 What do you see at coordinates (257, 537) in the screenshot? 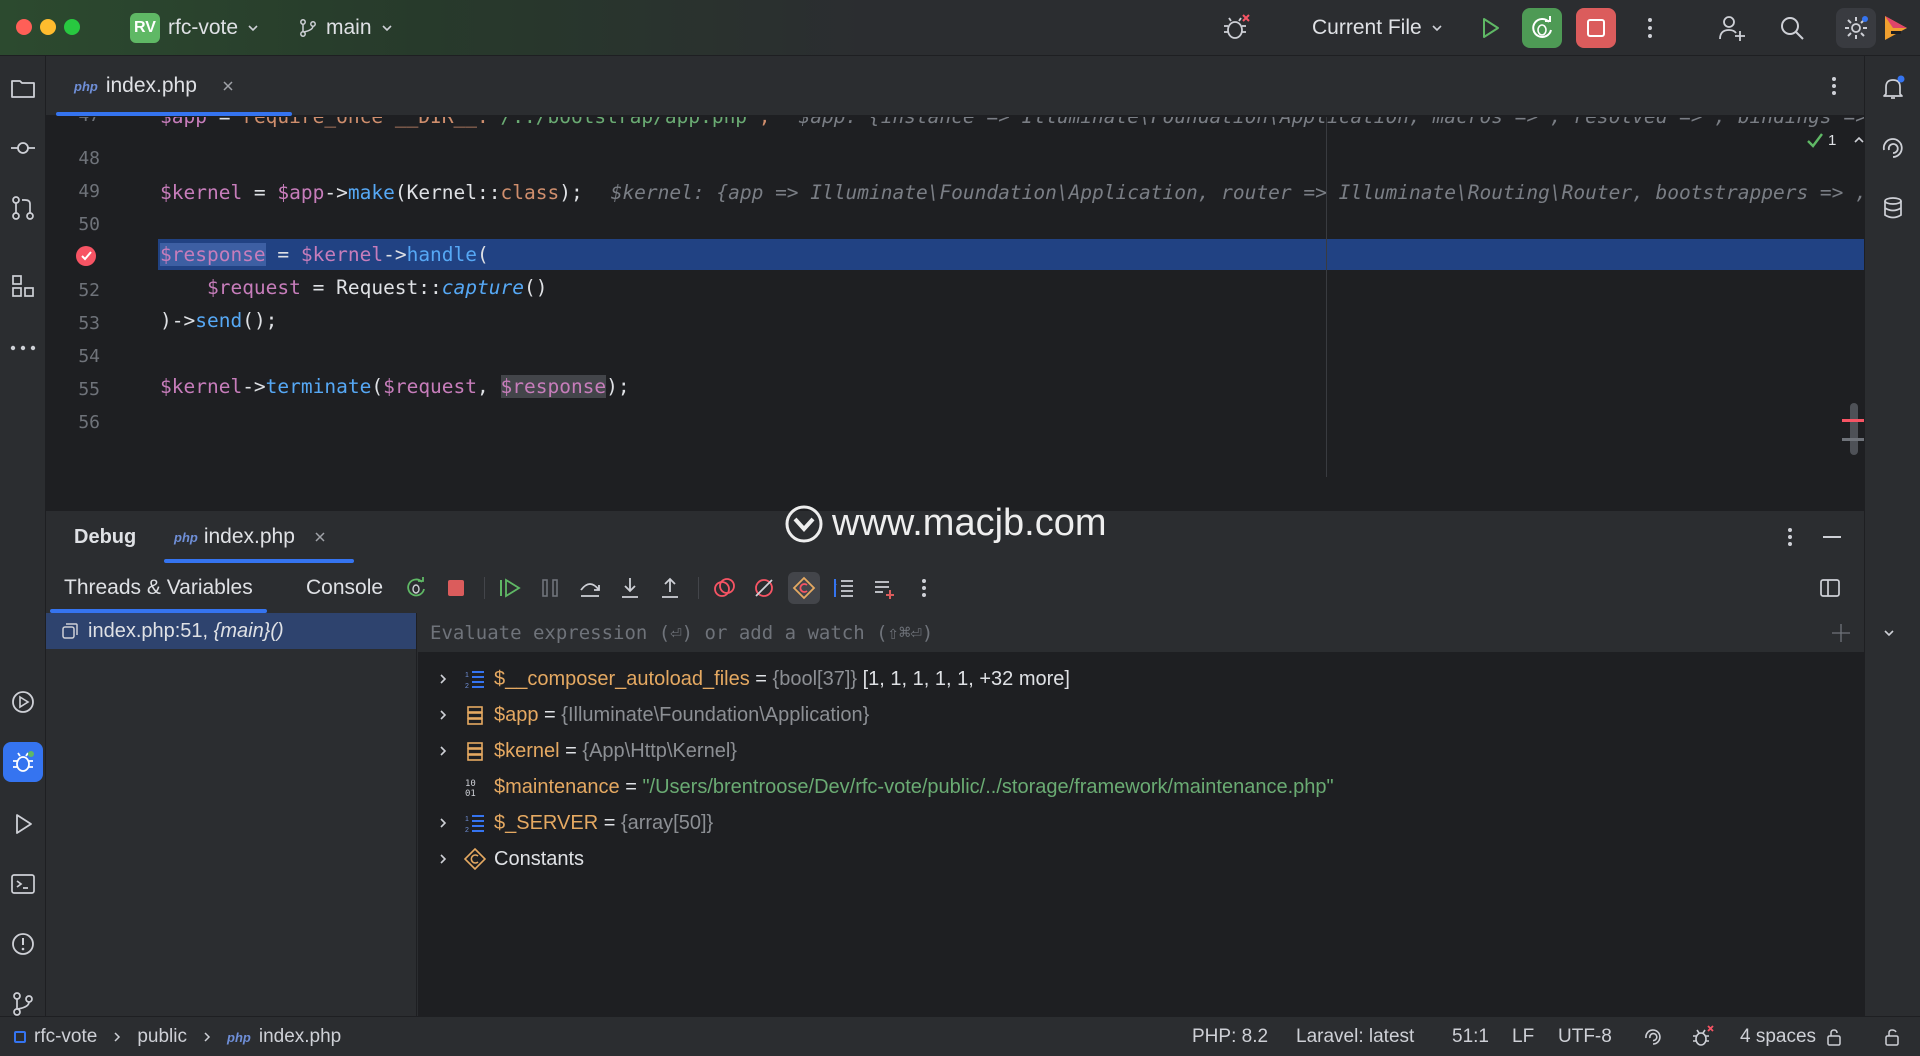
I see `debug-session-tab: php index.php` at bounding box center [257, 537].